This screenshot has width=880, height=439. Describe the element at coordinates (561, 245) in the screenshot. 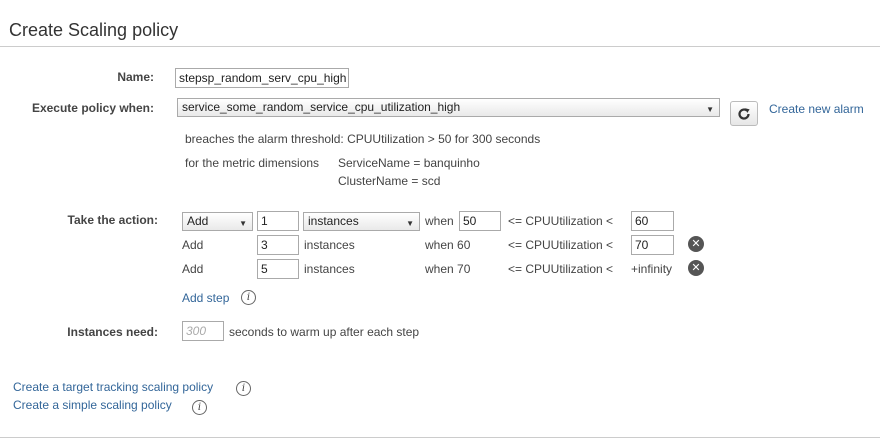

I see `step-2-condition: <= CPUUtilization <` at that location.